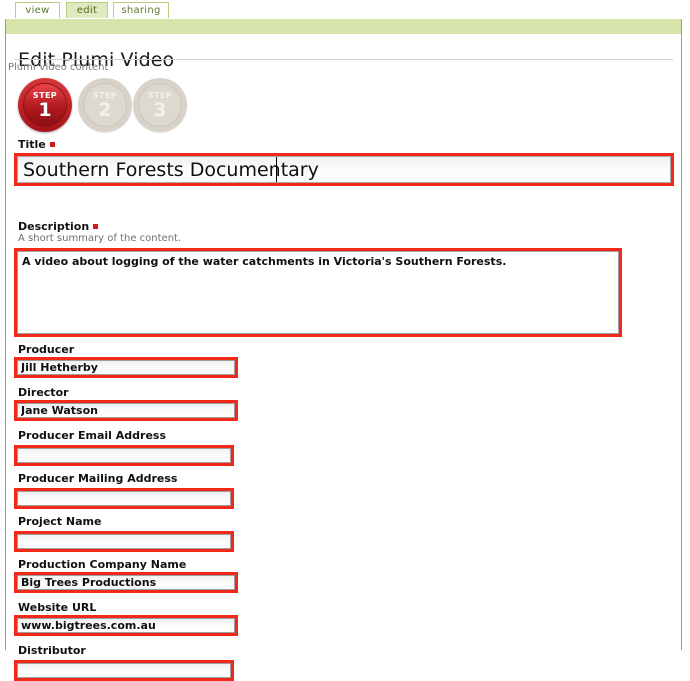 The image size is (690, 681). Describe the element at coordinates (92, 435) in the screenshot. I see `producer-email-label: Producer Email Address` at that location.